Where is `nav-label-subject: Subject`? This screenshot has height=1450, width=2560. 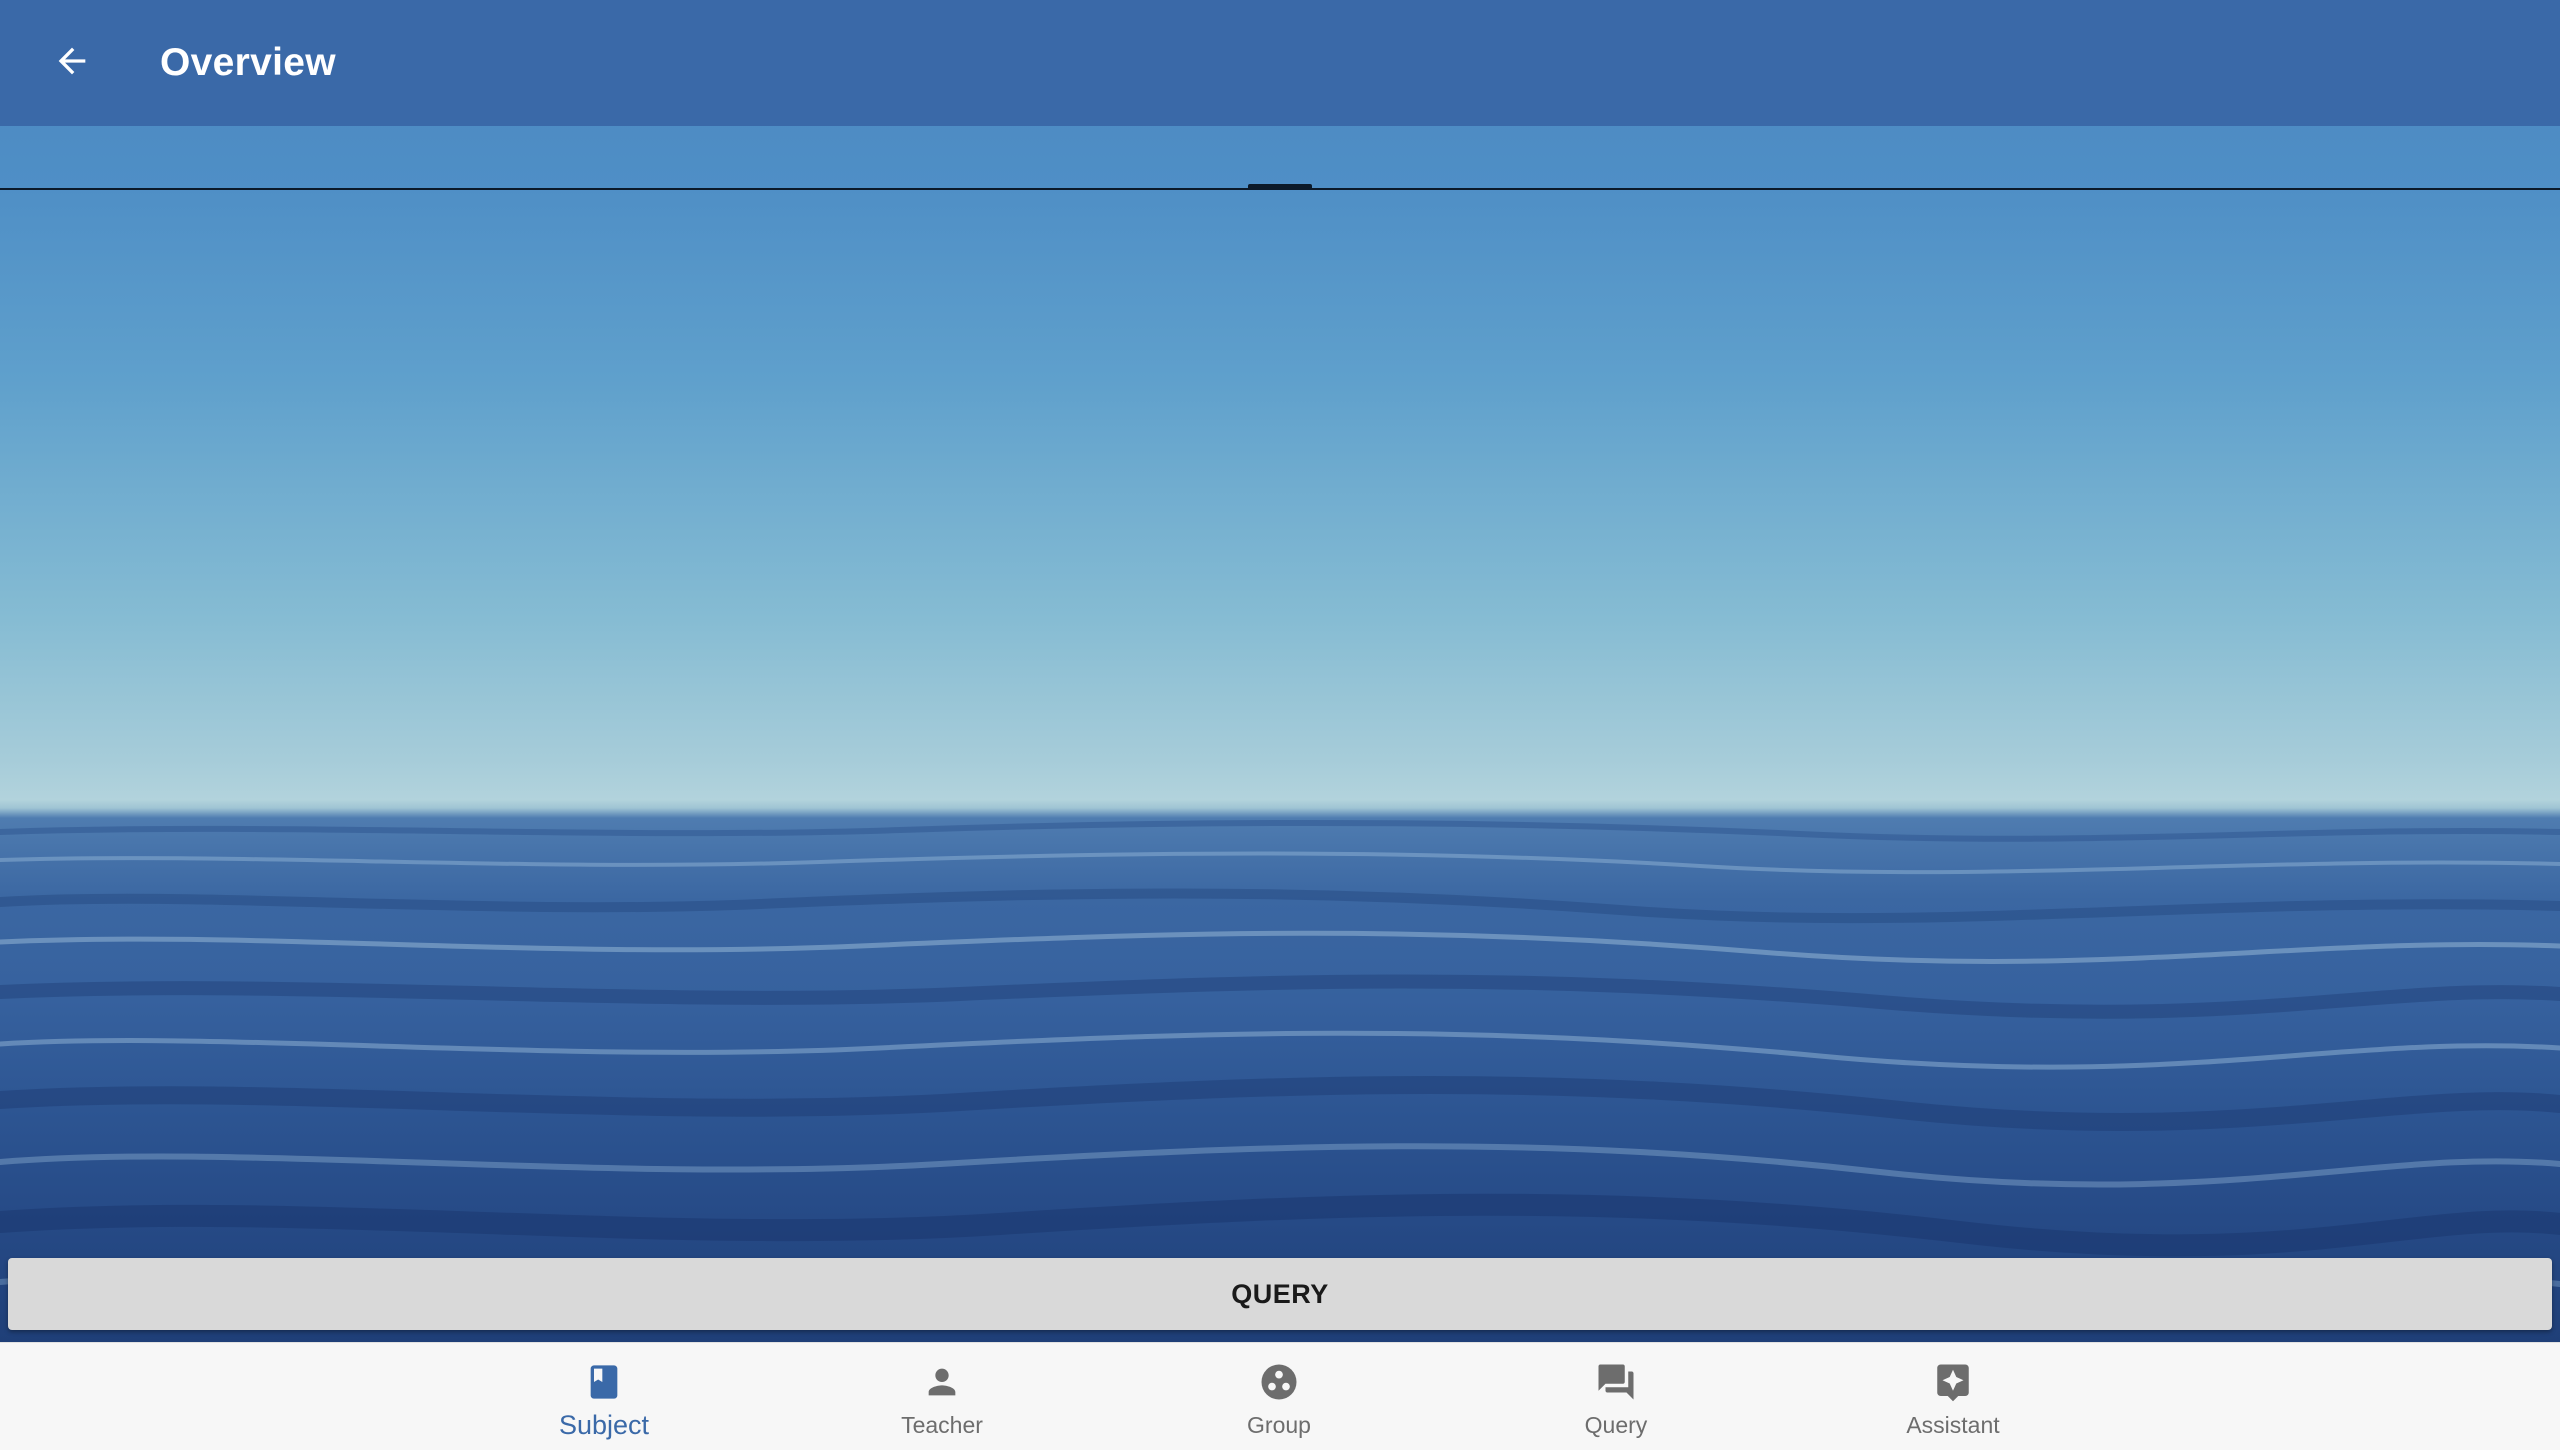 nav-label-subject: Subject is located at coordinates (604, 1425).